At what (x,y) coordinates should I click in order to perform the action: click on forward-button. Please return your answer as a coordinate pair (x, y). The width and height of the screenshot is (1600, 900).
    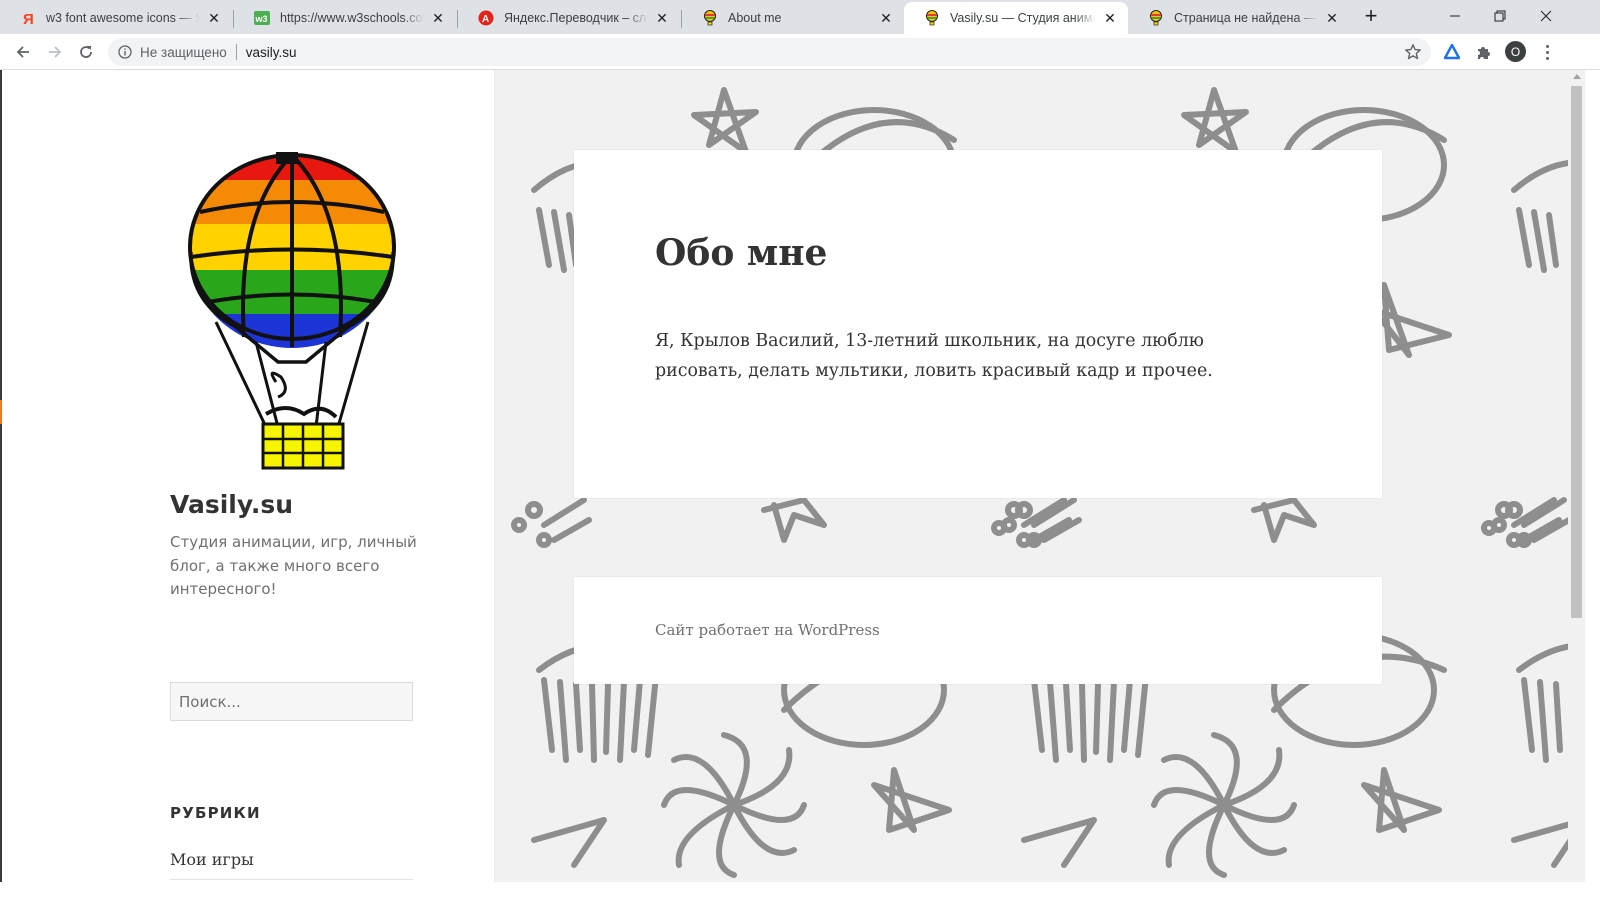
    Looking at the image, I should click on (55, 52).